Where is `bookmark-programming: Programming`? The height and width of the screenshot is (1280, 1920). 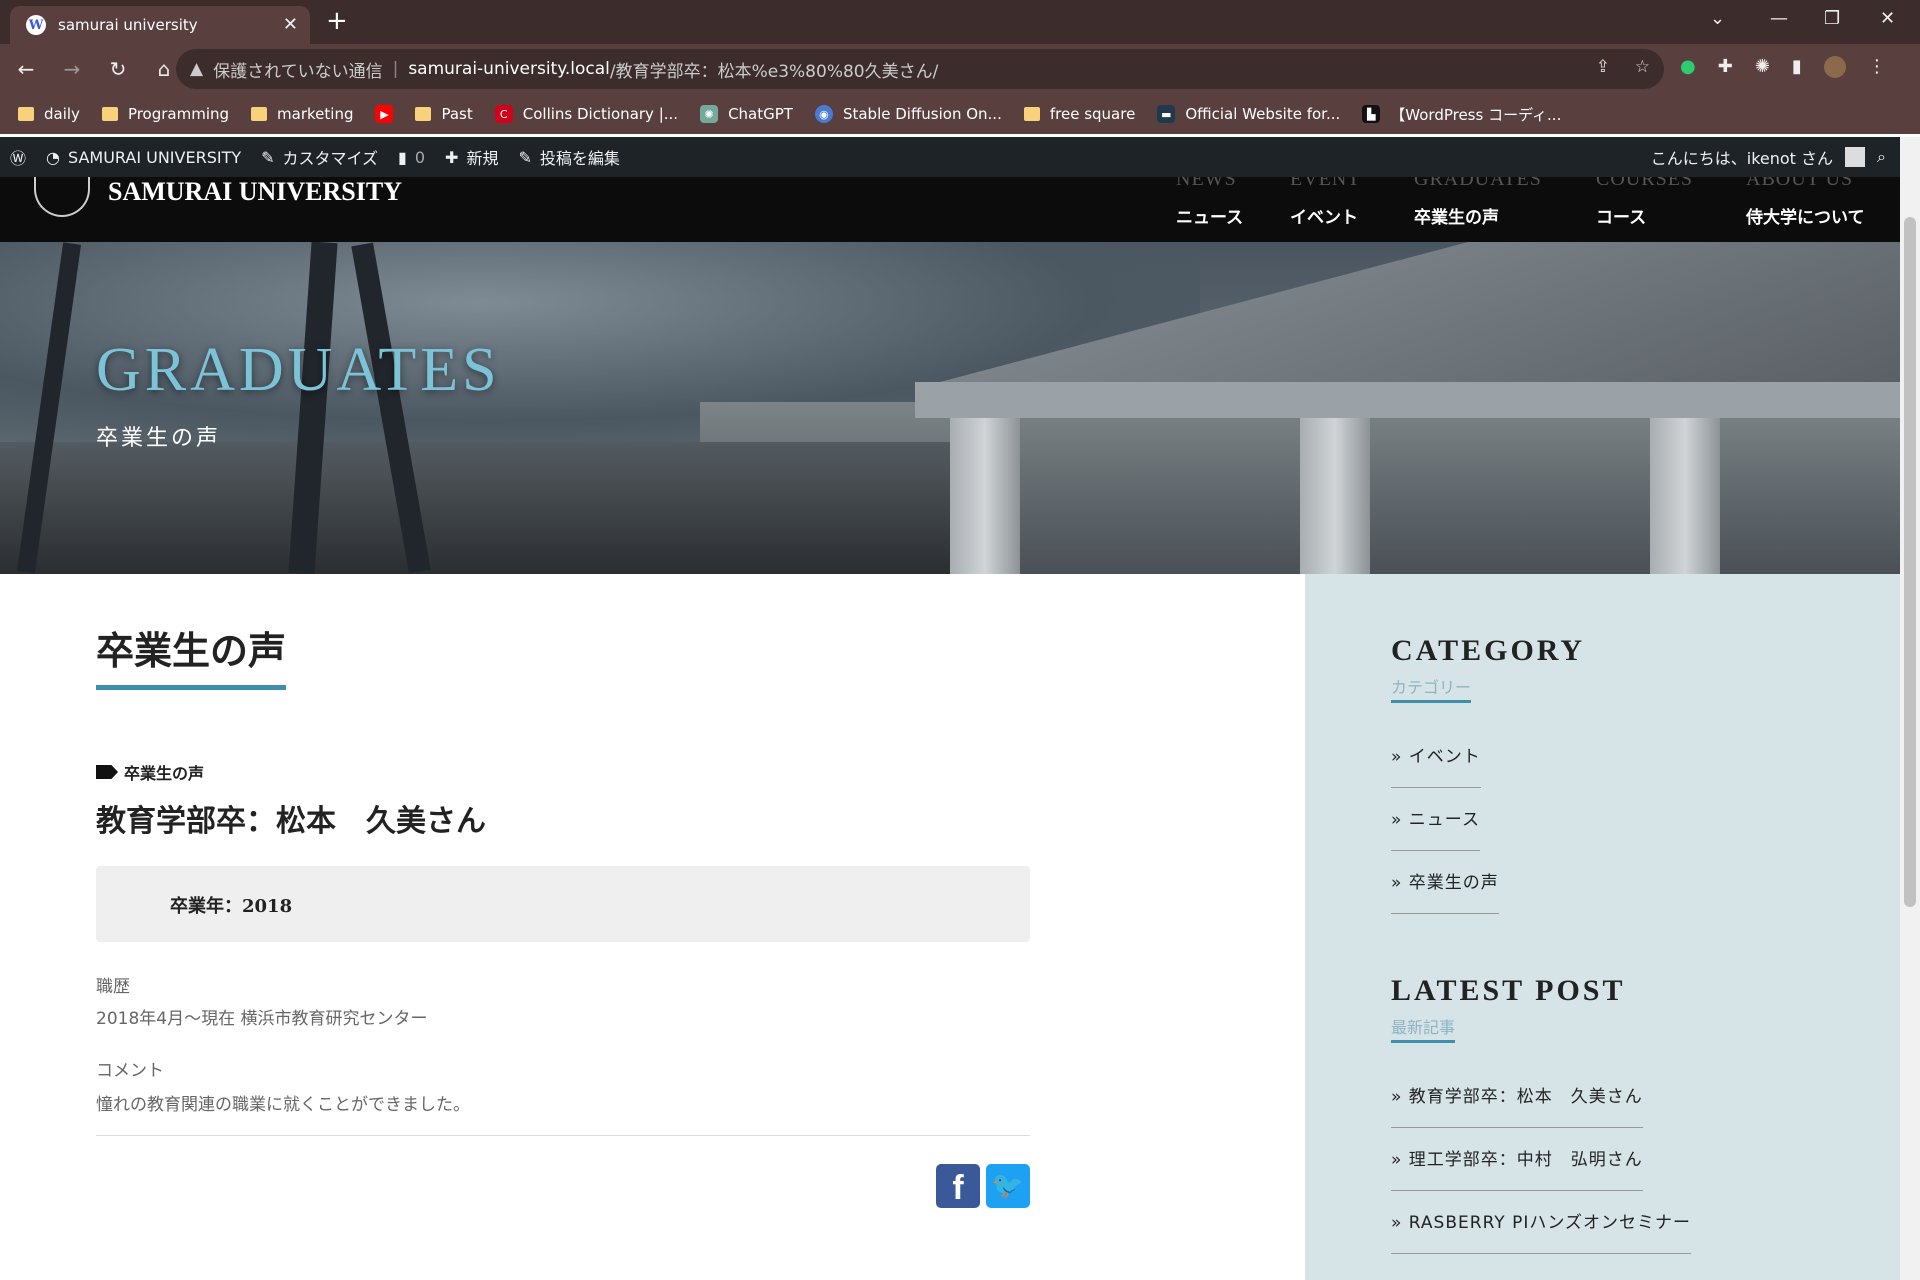
bookmark-programming: Programming is located at coordinates (165, 114).